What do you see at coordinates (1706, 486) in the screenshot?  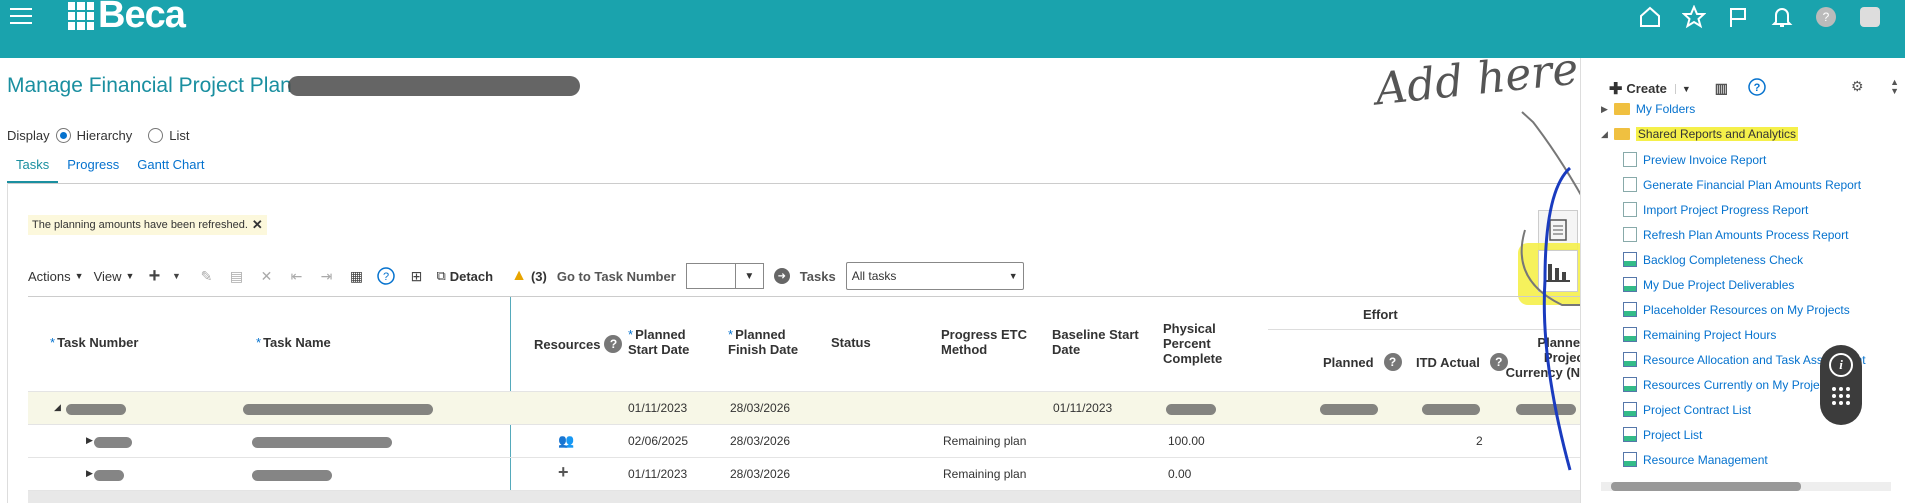 I see `scrollbar-thumb` at bounding box center [1706, 486].